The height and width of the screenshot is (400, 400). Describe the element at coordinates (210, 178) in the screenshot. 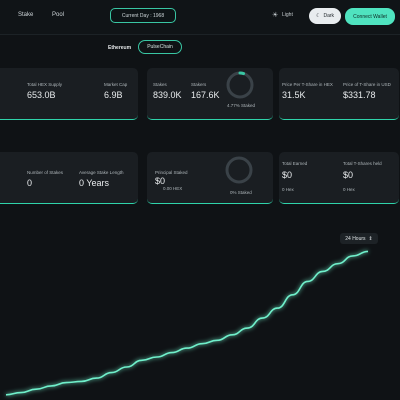

I see `principal-card: Principal Staked $0 0.00 HEX 0% Staked` at that location.